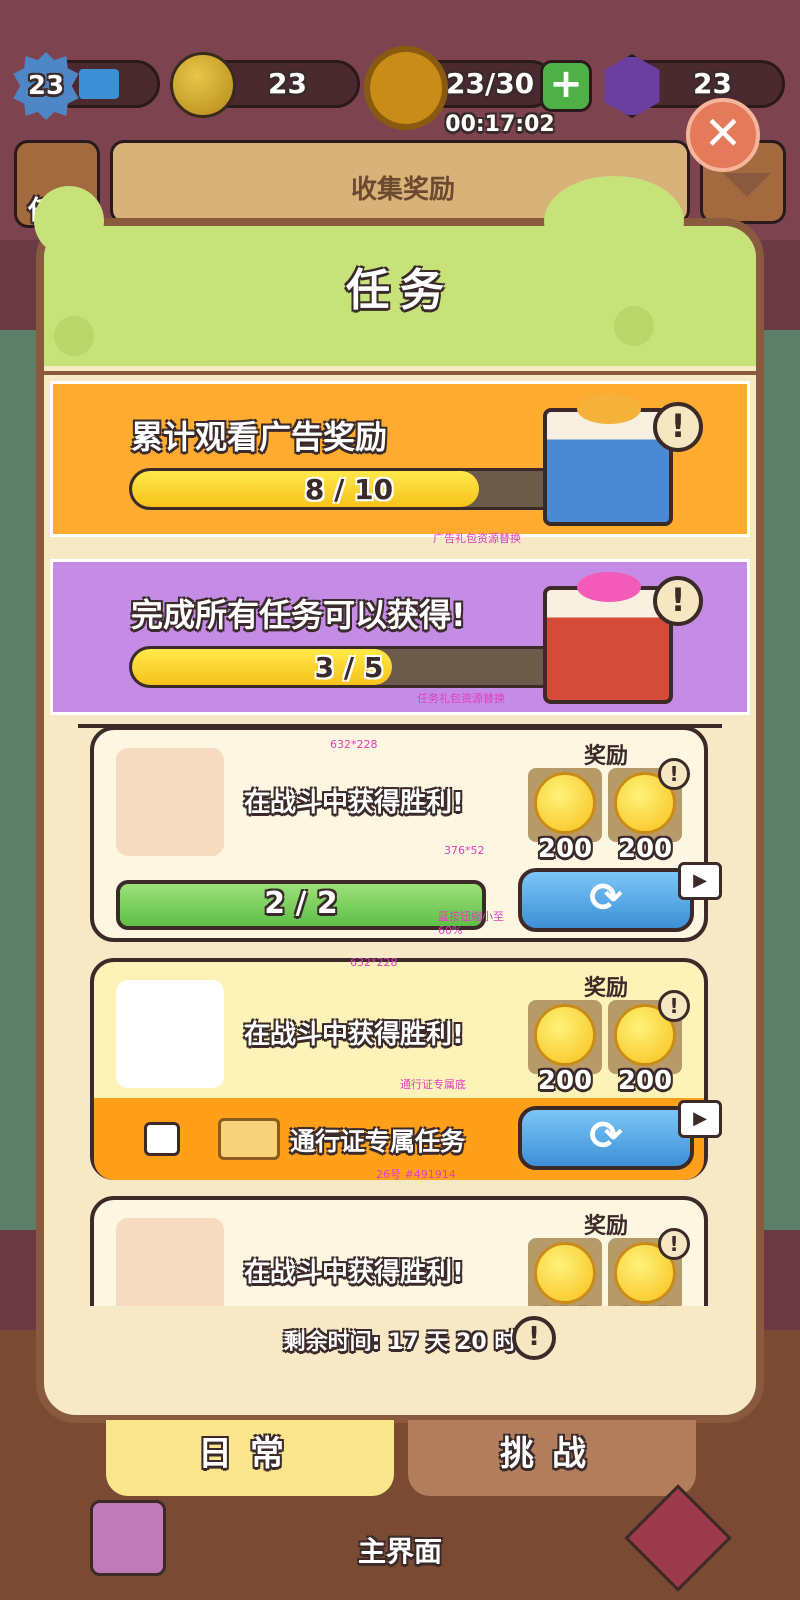  What do you see at coordinates (416, 1174) in the screenshot?
I see `font-note: 26号 #491914` at bounding box center [416, 1174].